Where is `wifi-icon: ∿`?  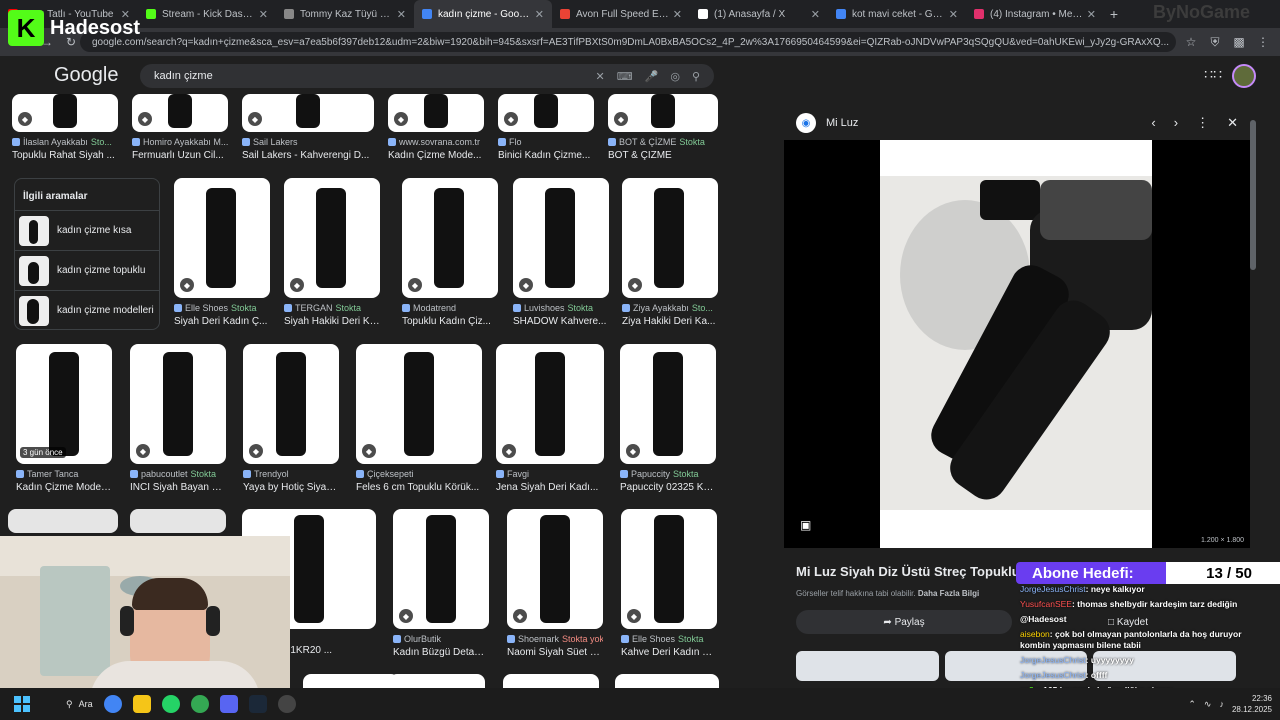 wifi-icon: ∿ is located at coordinates (1208, 704).